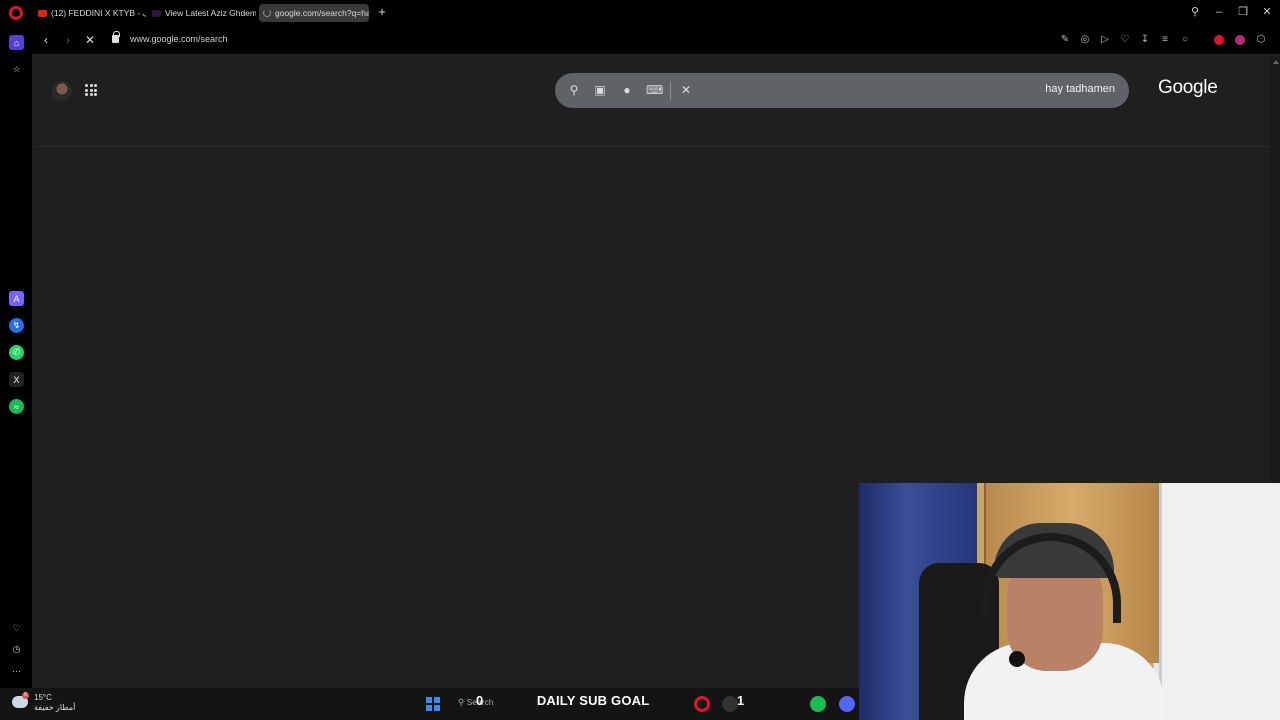  I want to click on keyboard-icon: ⌨, so click(654, 90).